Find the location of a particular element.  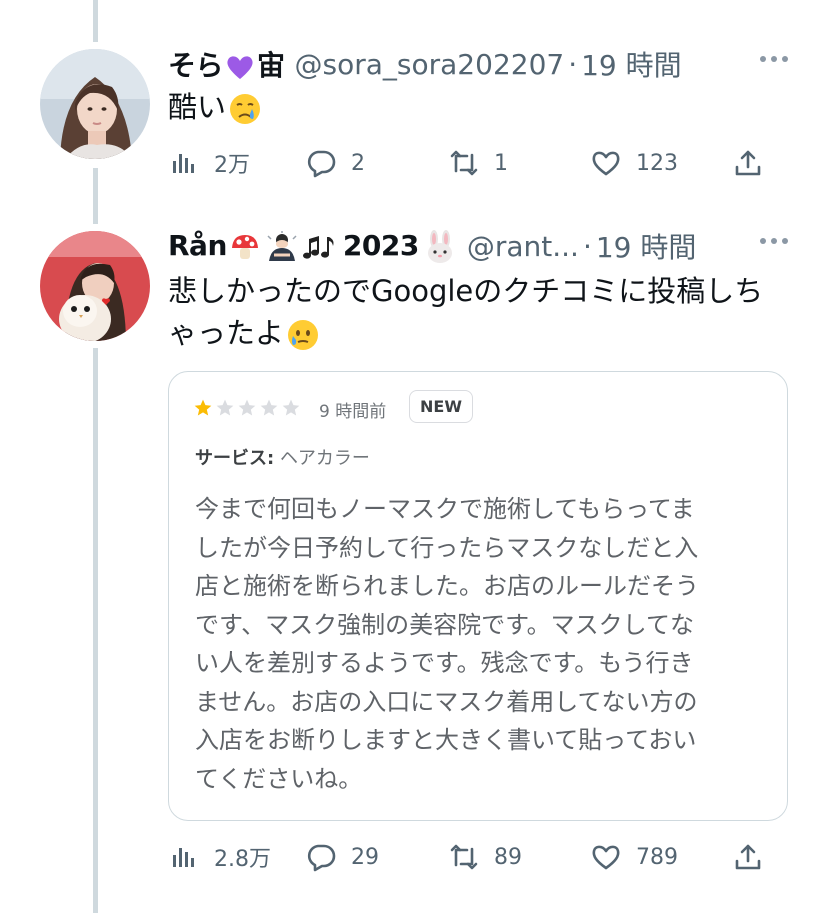

tweet-text: 悲しかったのでGoogleのクチコミに投稿しち ゃったよ is located at coordinates (483, 312).